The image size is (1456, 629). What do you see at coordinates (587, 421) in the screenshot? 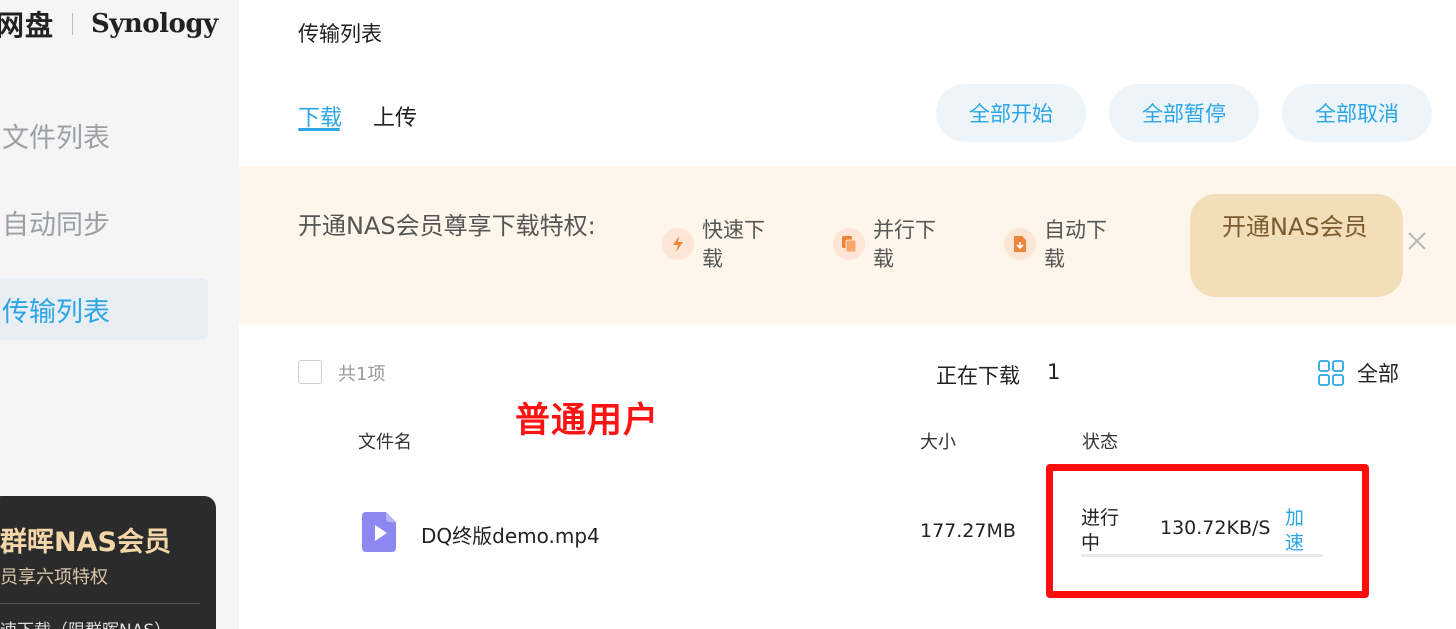
I see `annotation-label: 普通用户` at bounding box center [587, 421].